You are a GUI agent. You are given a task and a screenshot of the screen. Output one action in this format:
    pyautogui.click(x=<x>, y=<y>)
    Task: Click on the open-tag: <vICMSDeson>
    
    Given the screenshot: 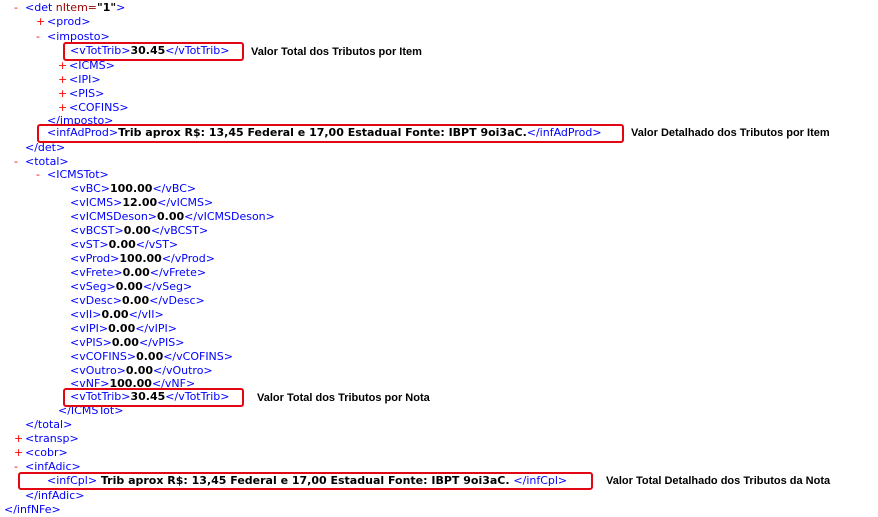 What is the action you would take?
    pyautogui.click(x=114, y=216)
    